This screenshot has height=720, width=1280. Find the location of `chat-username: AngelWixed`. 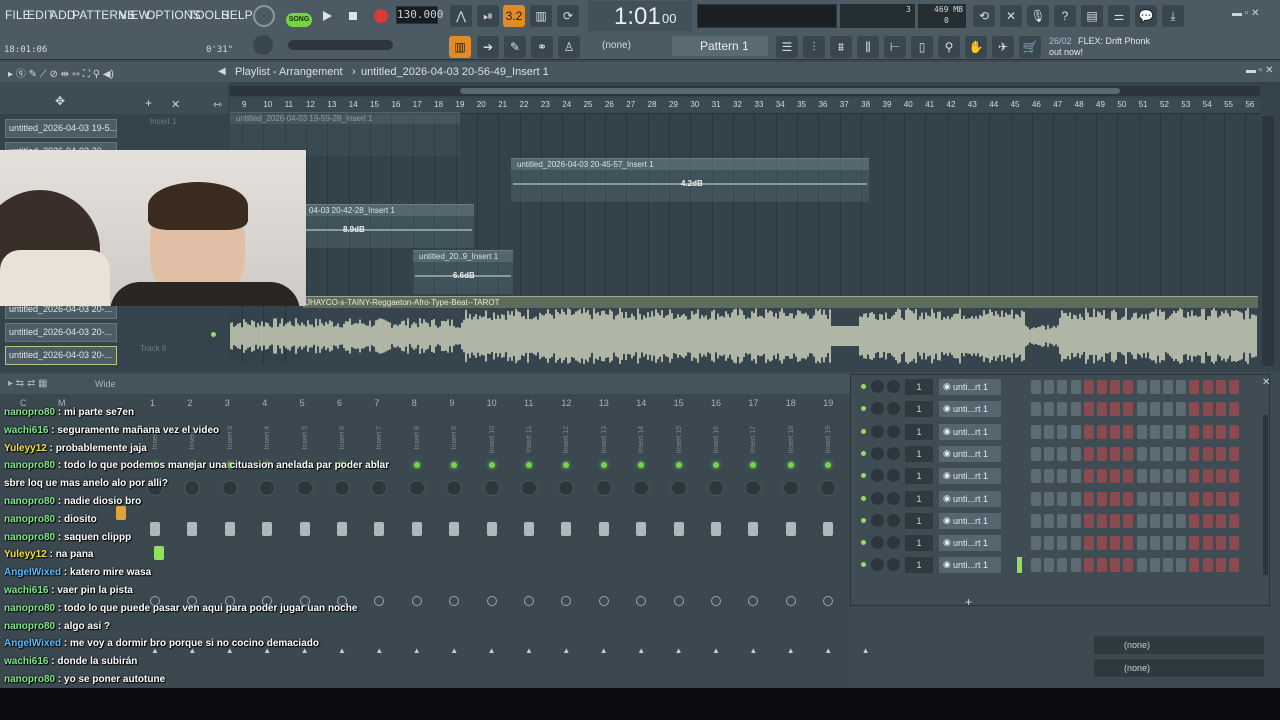

chat-username: AngelWixed is located at coordinates (32, 572).